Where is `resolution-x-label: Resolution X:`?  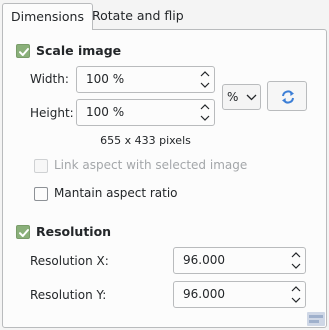 resolution-x-label: Resolution X: is located at coordinates (69, 261).